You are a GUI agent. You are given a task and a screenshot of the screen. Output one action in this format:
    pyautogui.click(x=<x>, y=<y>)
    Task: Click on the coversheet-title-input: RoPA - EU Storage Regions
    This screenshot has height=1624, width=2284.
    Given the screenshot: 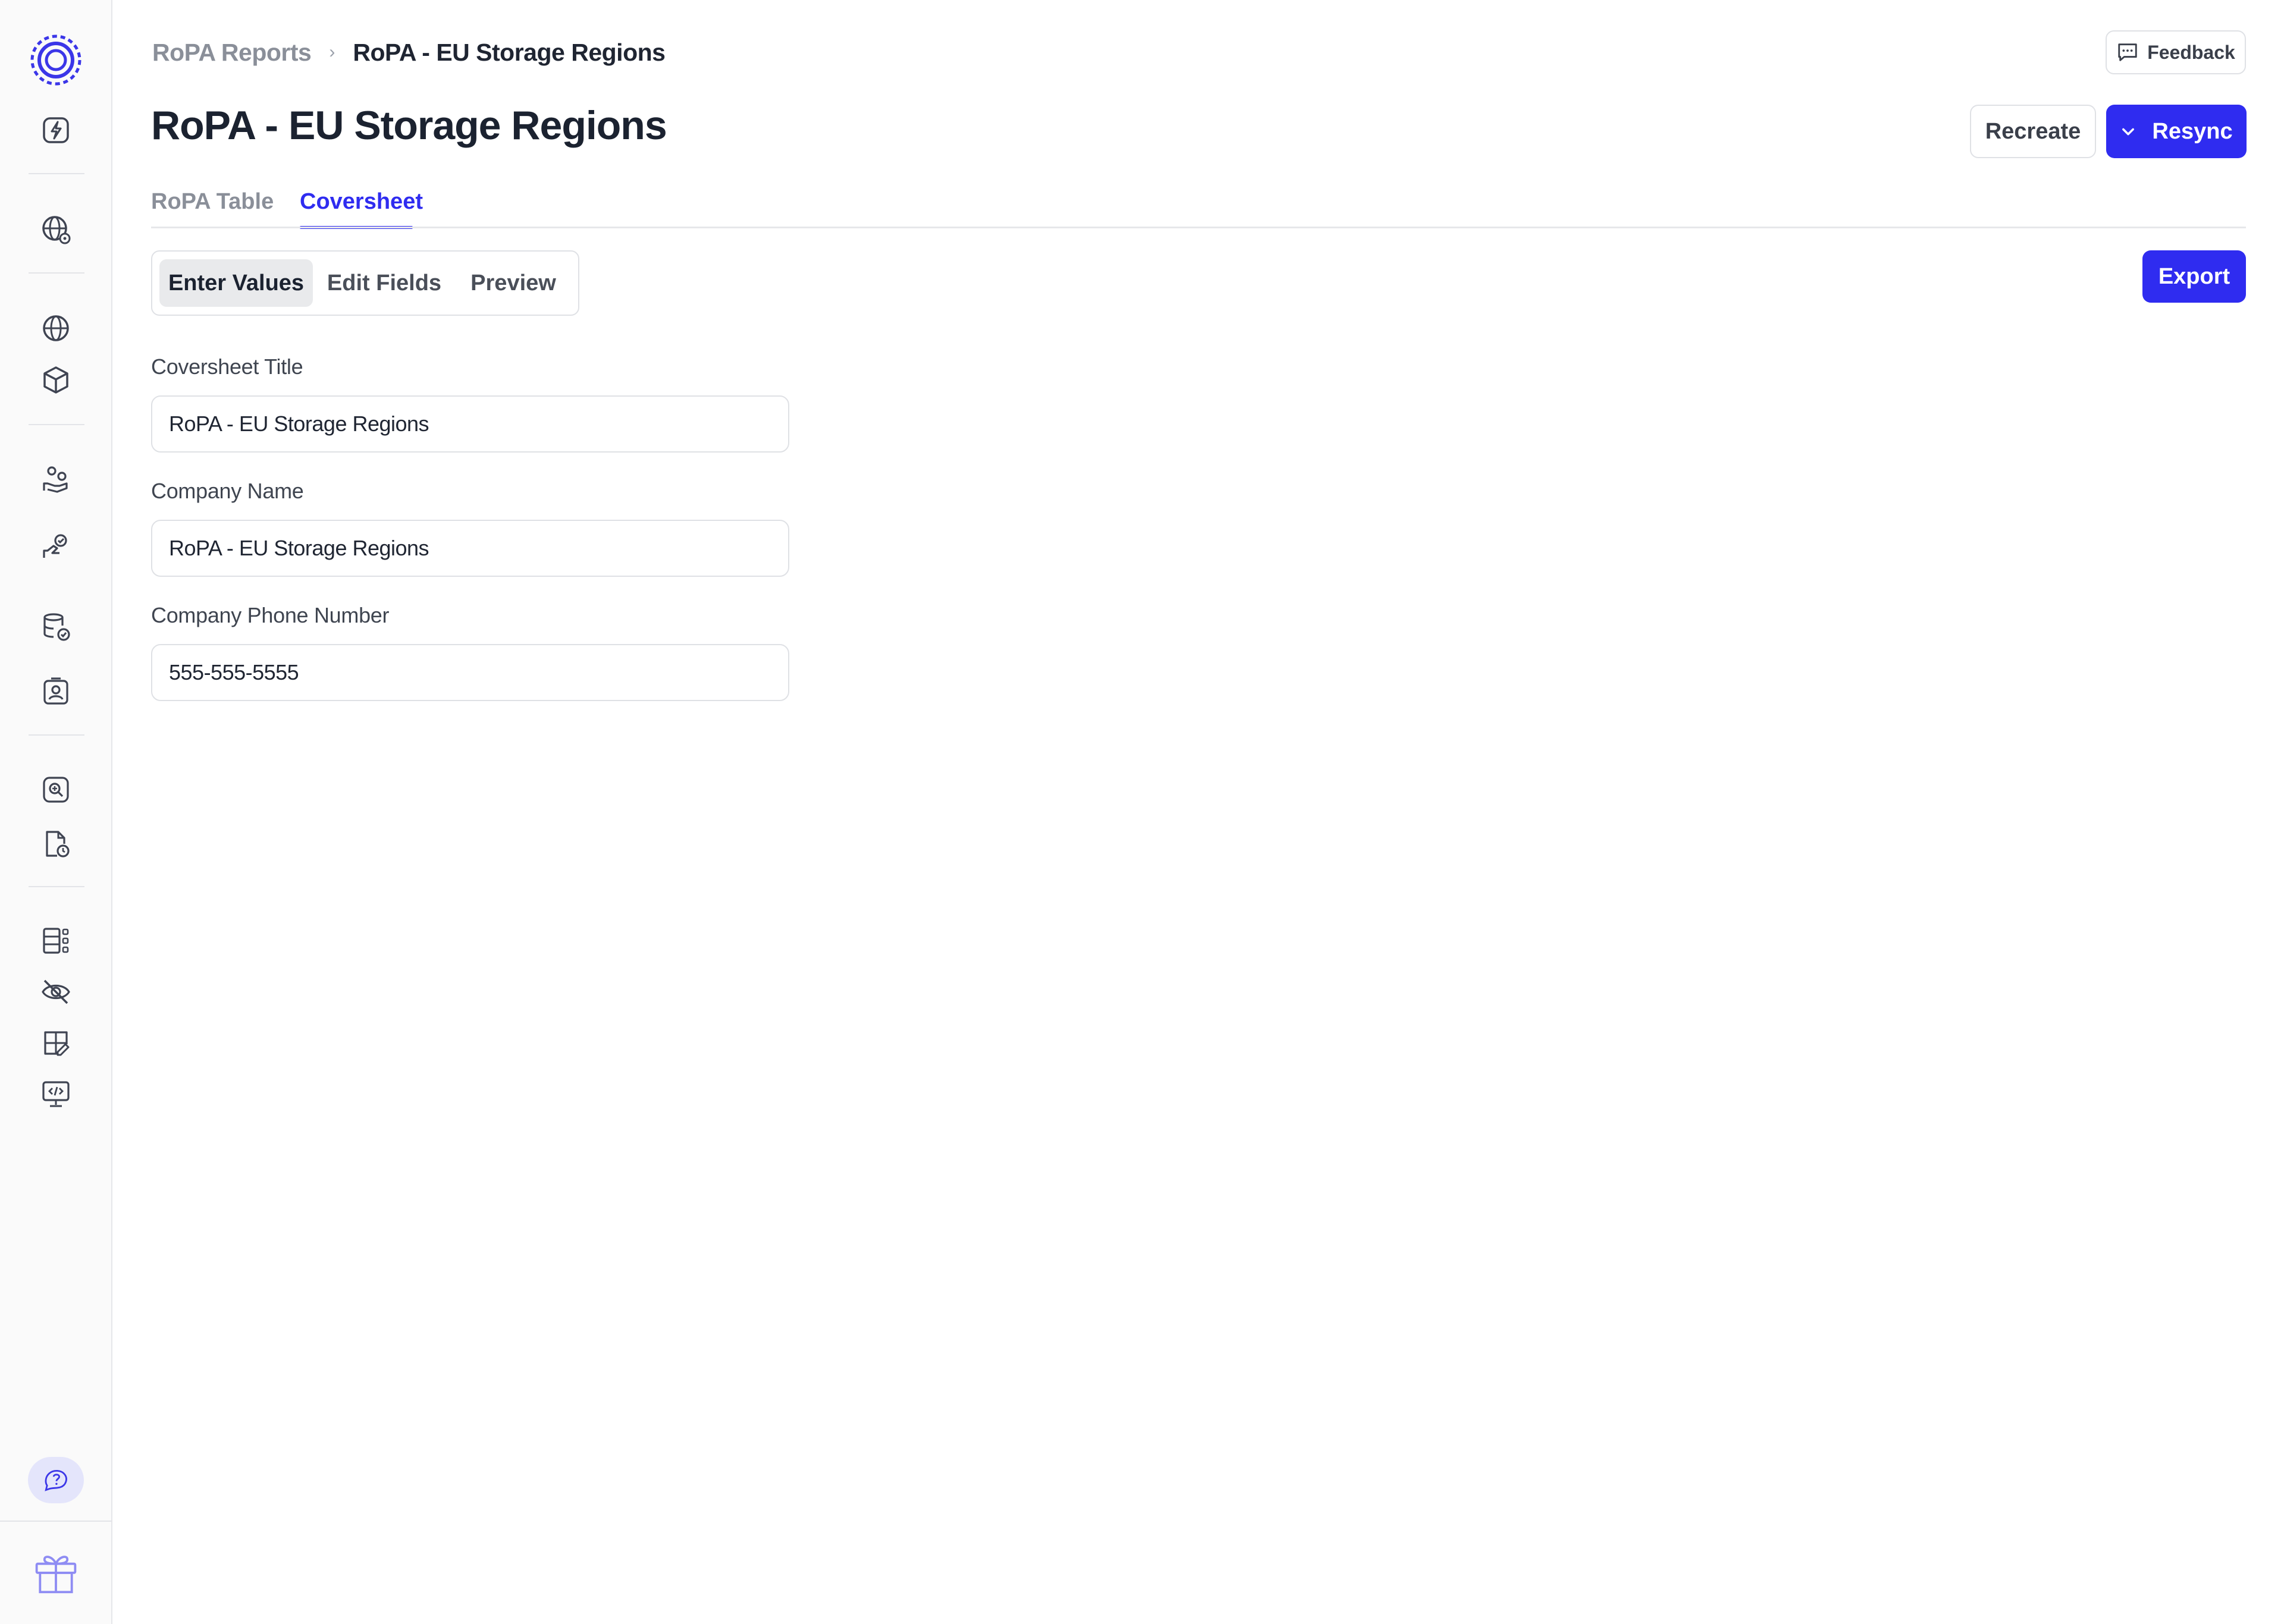 What is the action you would take?
    pyautogui.click(x=470, y=424)
    